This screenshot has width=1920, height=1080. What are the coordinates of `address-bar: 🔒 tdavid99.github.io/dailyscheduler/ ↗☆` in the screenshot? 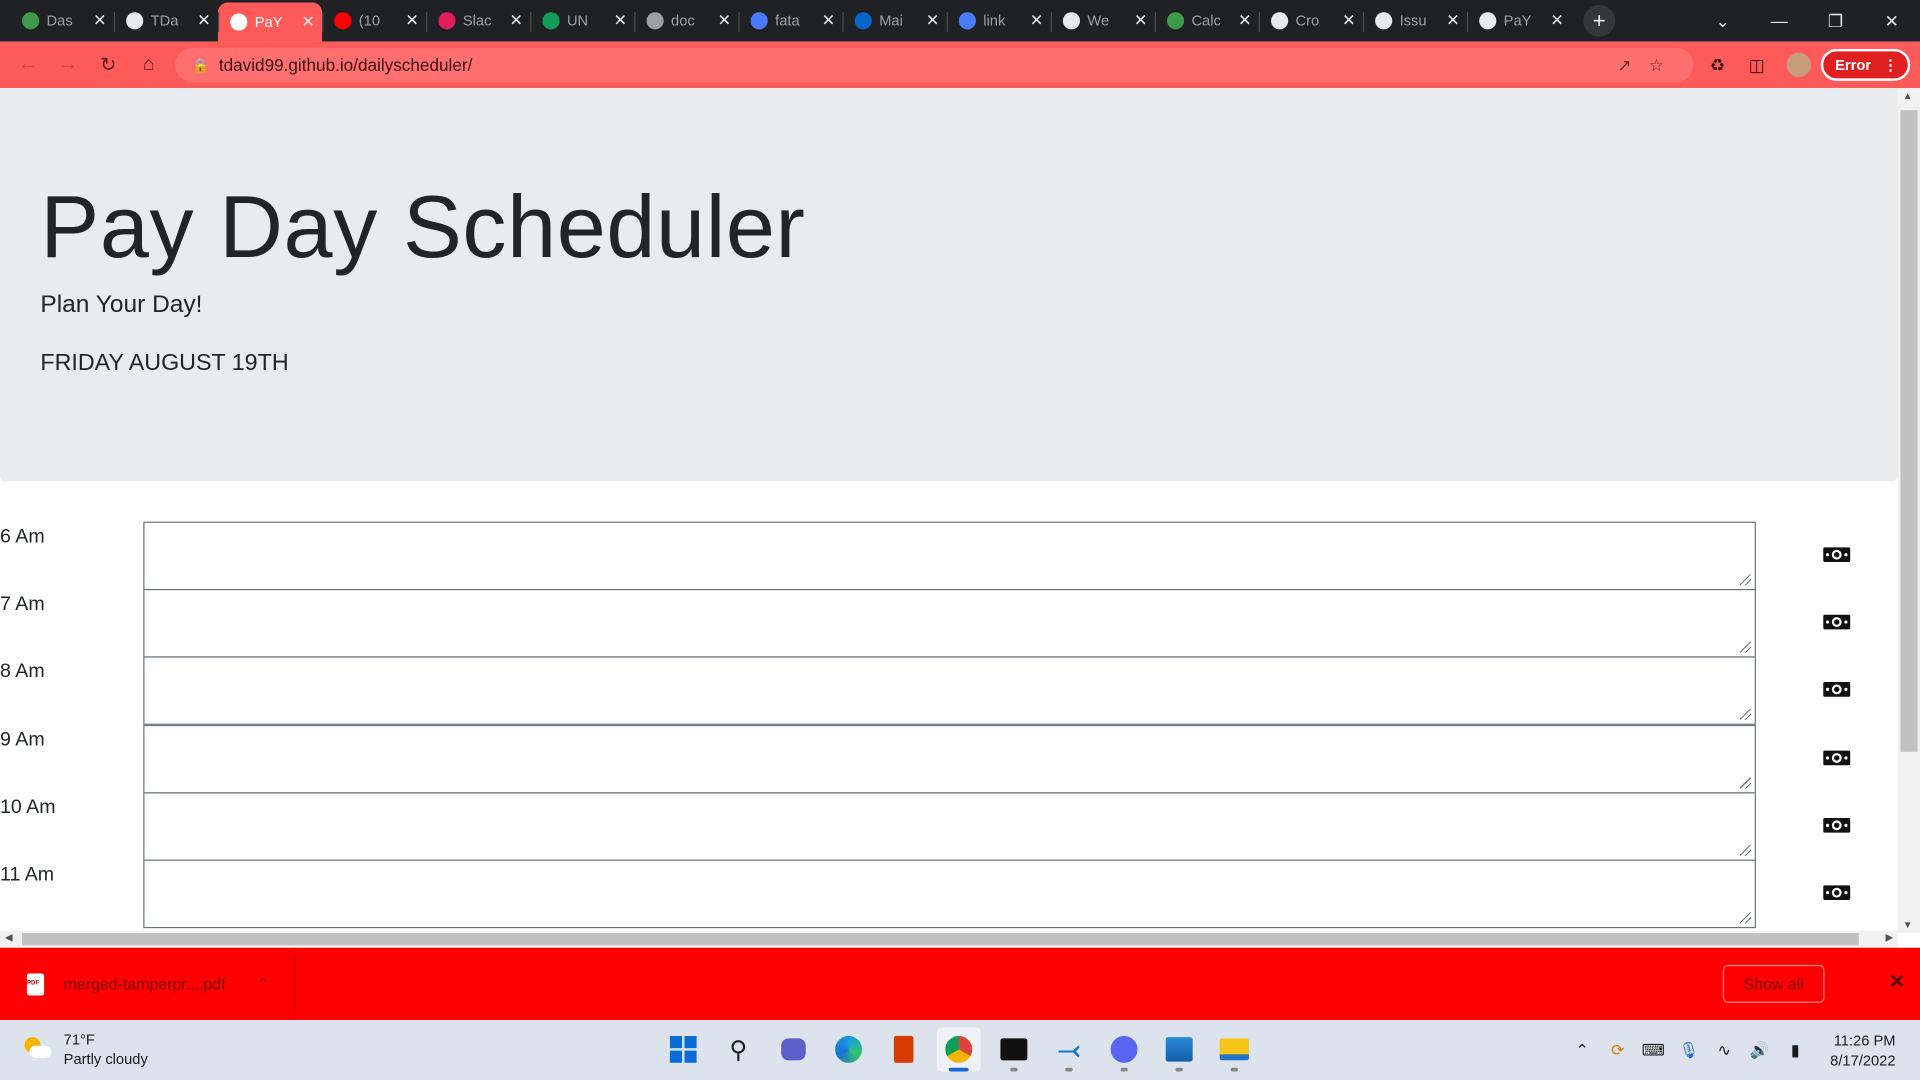 It's located at (934, 65).